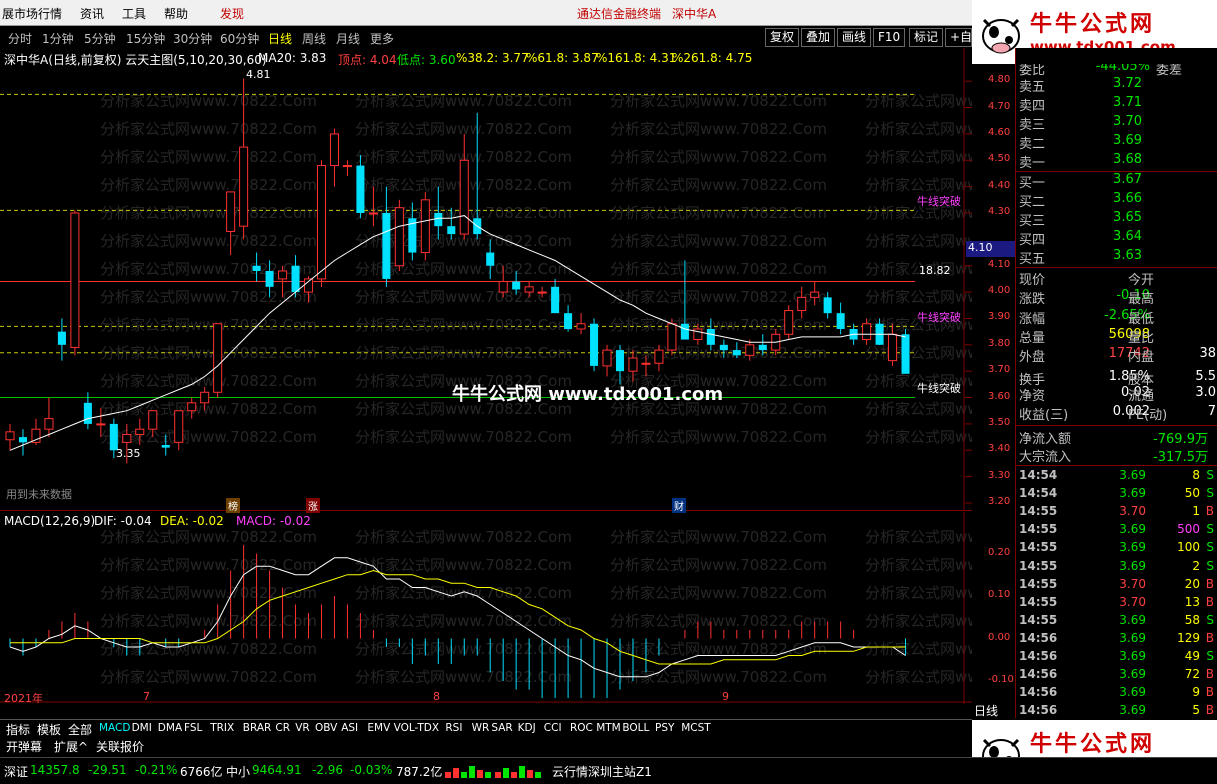 Image resolution: width=1217 pixels, height=784 pixels. Describe the element at coordinates (1116, 238) in the screenshot. I see `buy-level-row: 买四 3.64` at that location.